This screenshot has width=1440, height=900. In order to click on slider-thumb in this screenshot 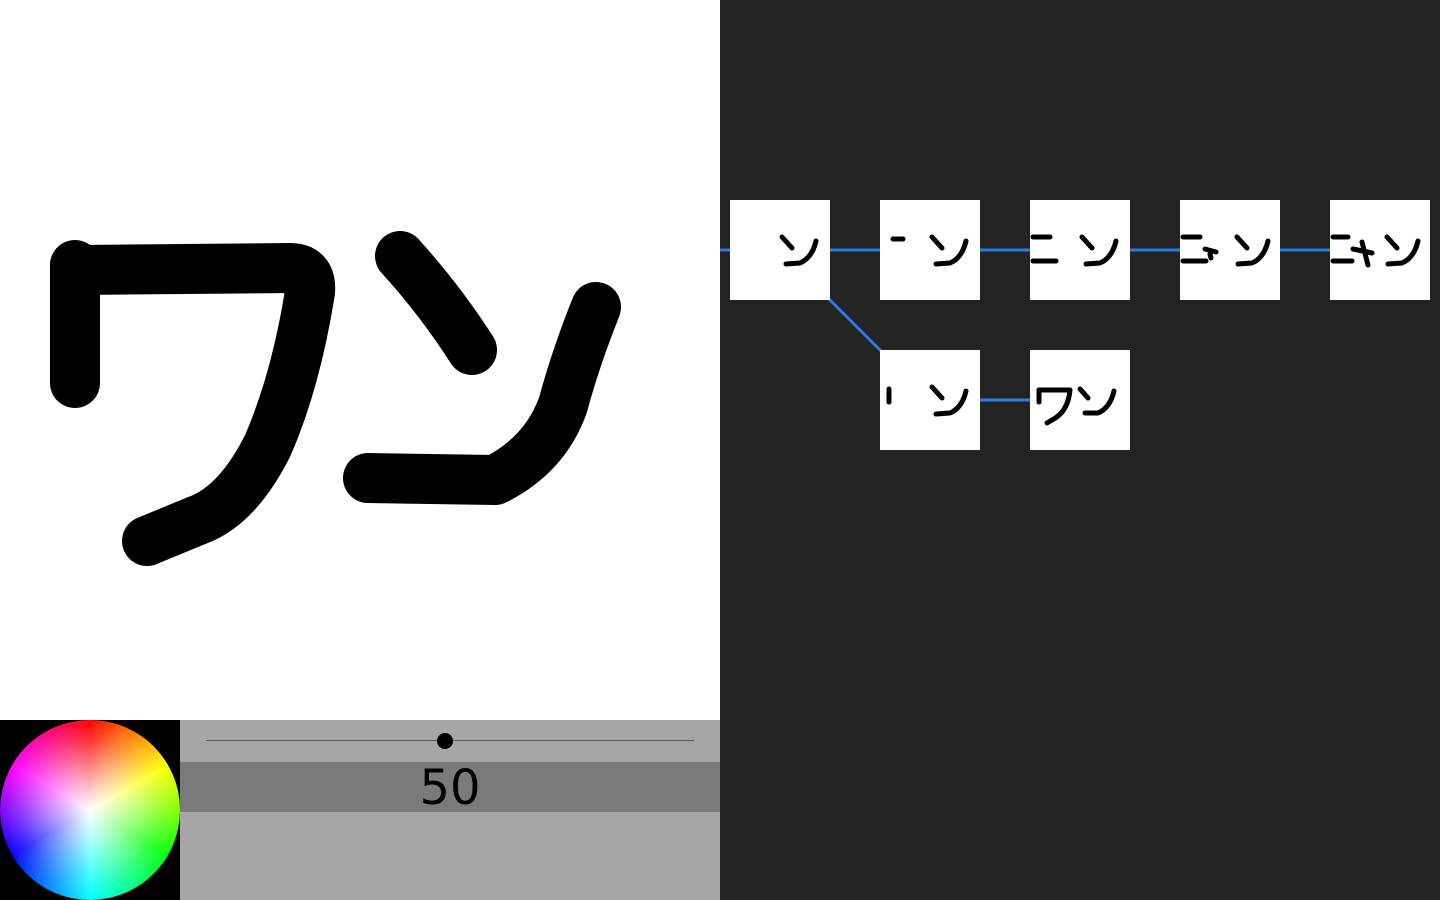, I will do `click(445, 741)`.